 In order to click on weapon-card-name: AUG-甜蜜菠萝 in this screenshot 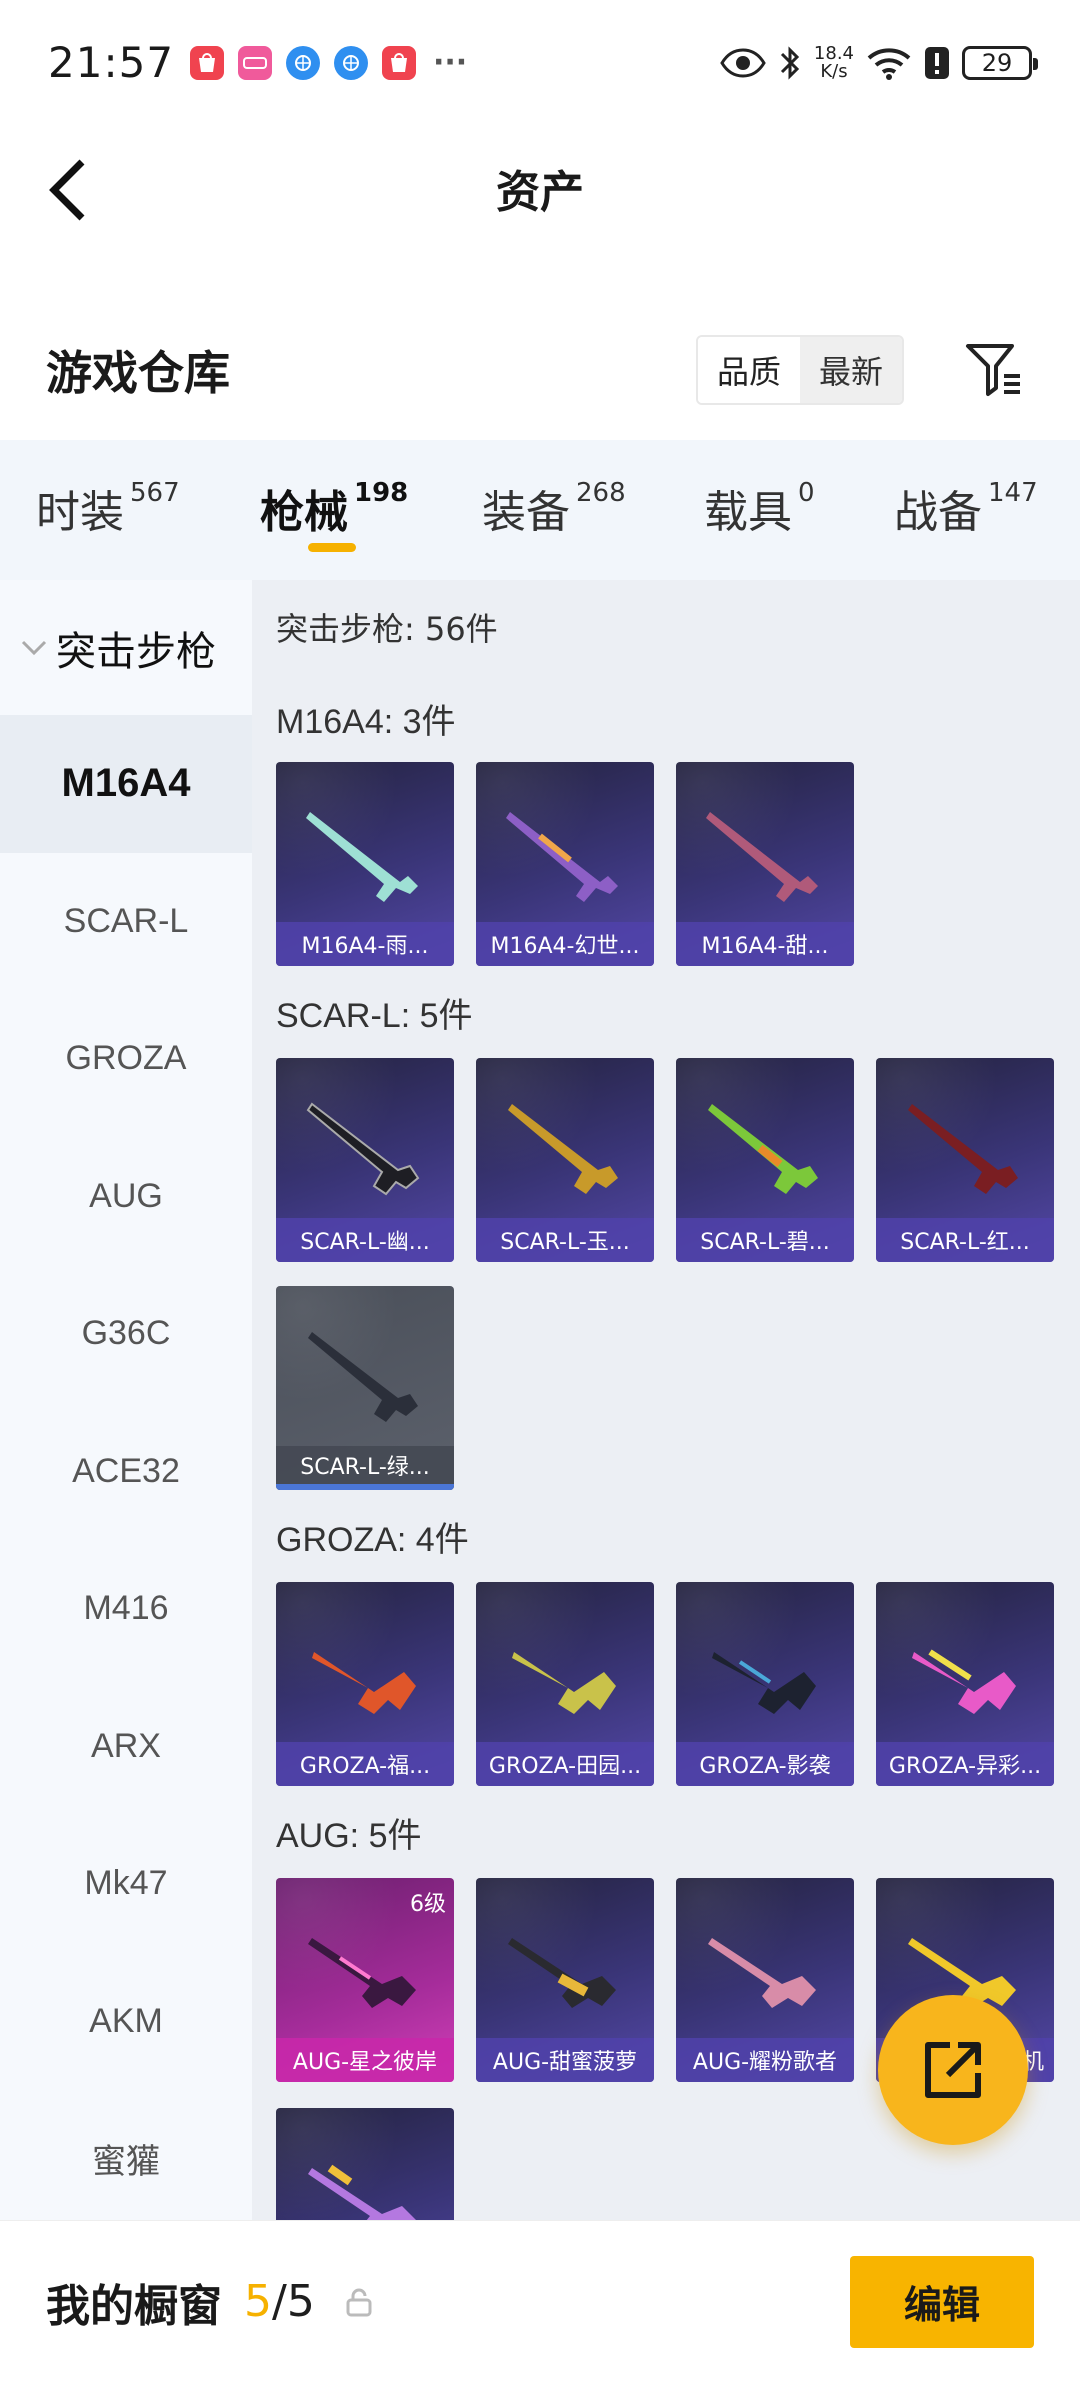, I will do `click(565, 2062)`.